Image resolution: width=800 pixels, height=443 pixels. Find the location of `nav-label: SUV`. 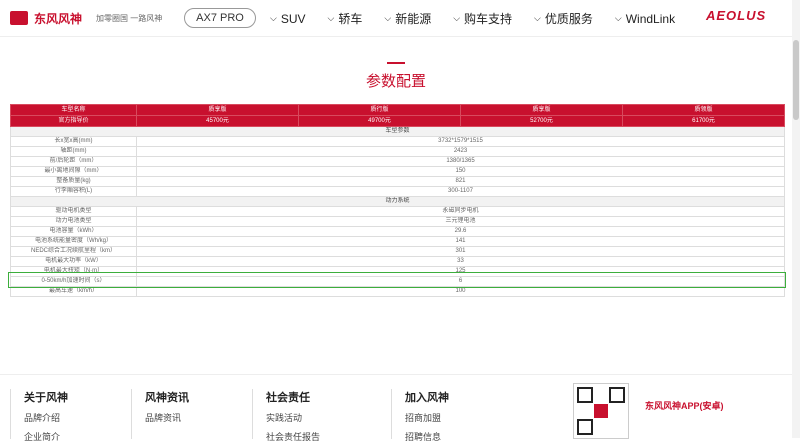

nav-label: SUV is located at coordinates (293, 18).